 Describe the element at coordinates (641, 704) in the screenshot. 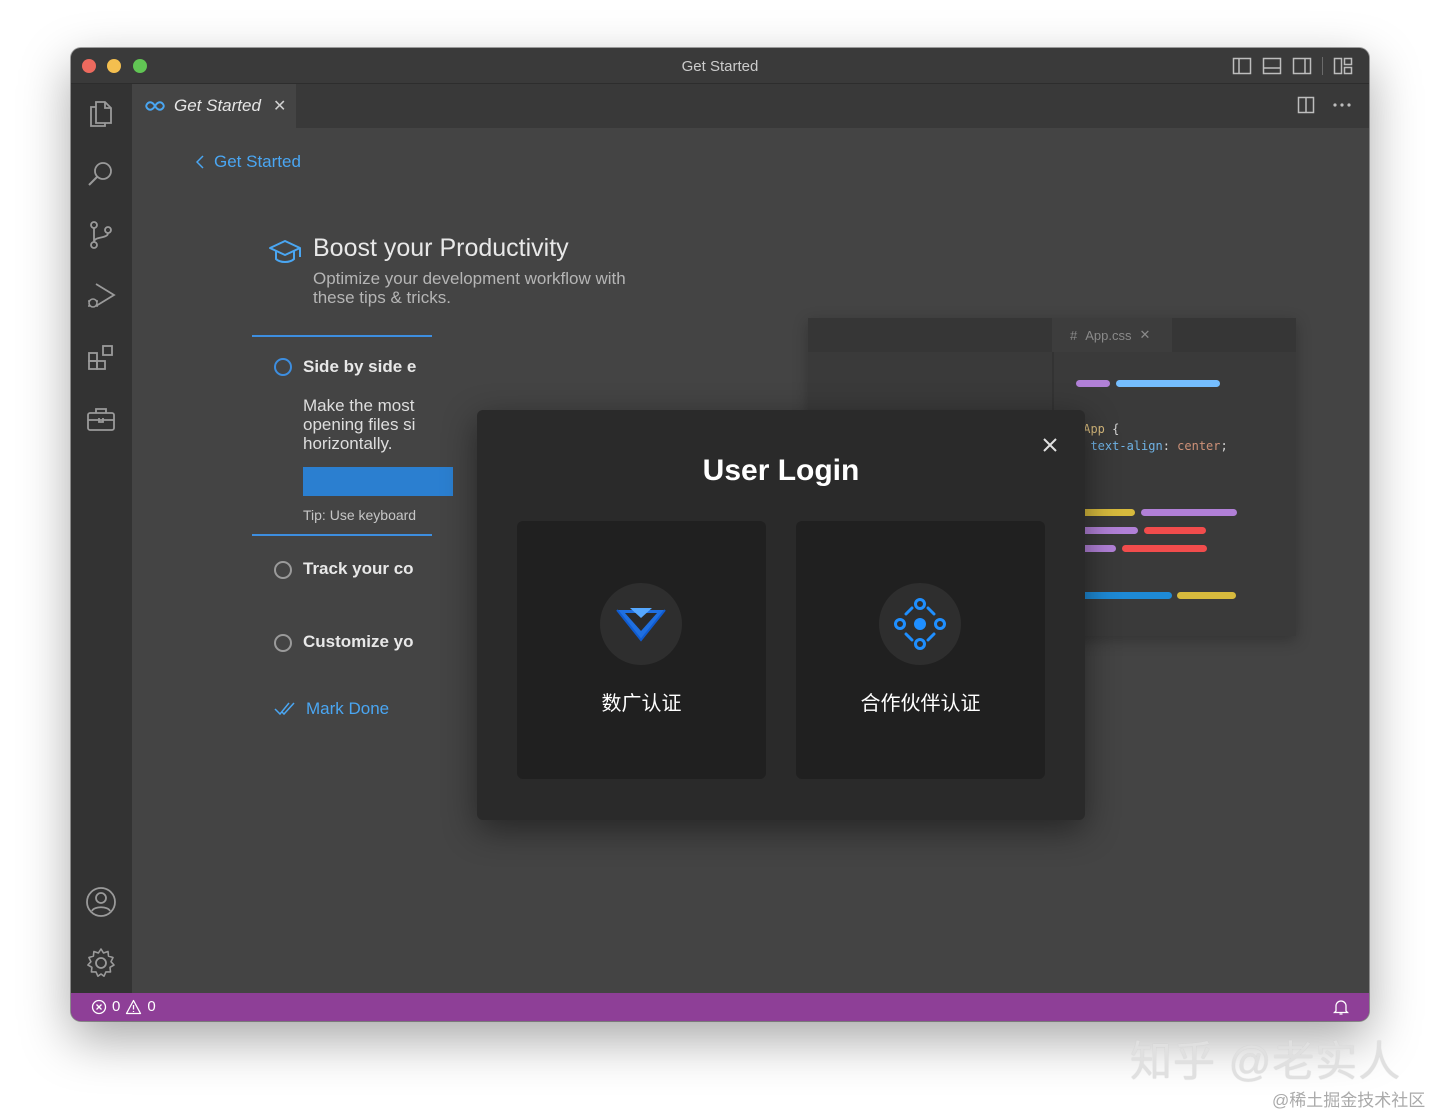

I see `login-option-label: 数广认证` at that location.